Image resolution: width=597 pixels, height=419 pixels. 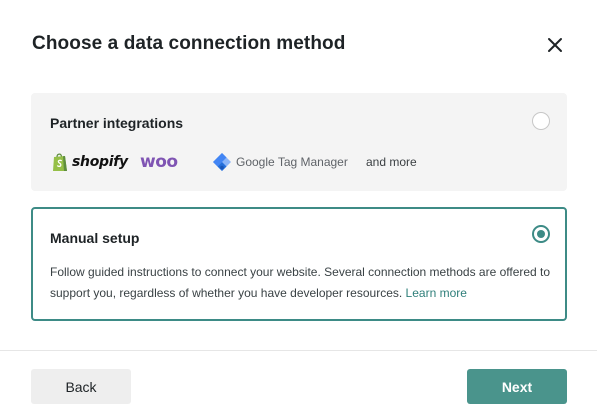 What do you see at coordinates (117, 123) in the screenshot?
I see `partner-integrations-title: Partner integrations` at bounding box center [117, 123].